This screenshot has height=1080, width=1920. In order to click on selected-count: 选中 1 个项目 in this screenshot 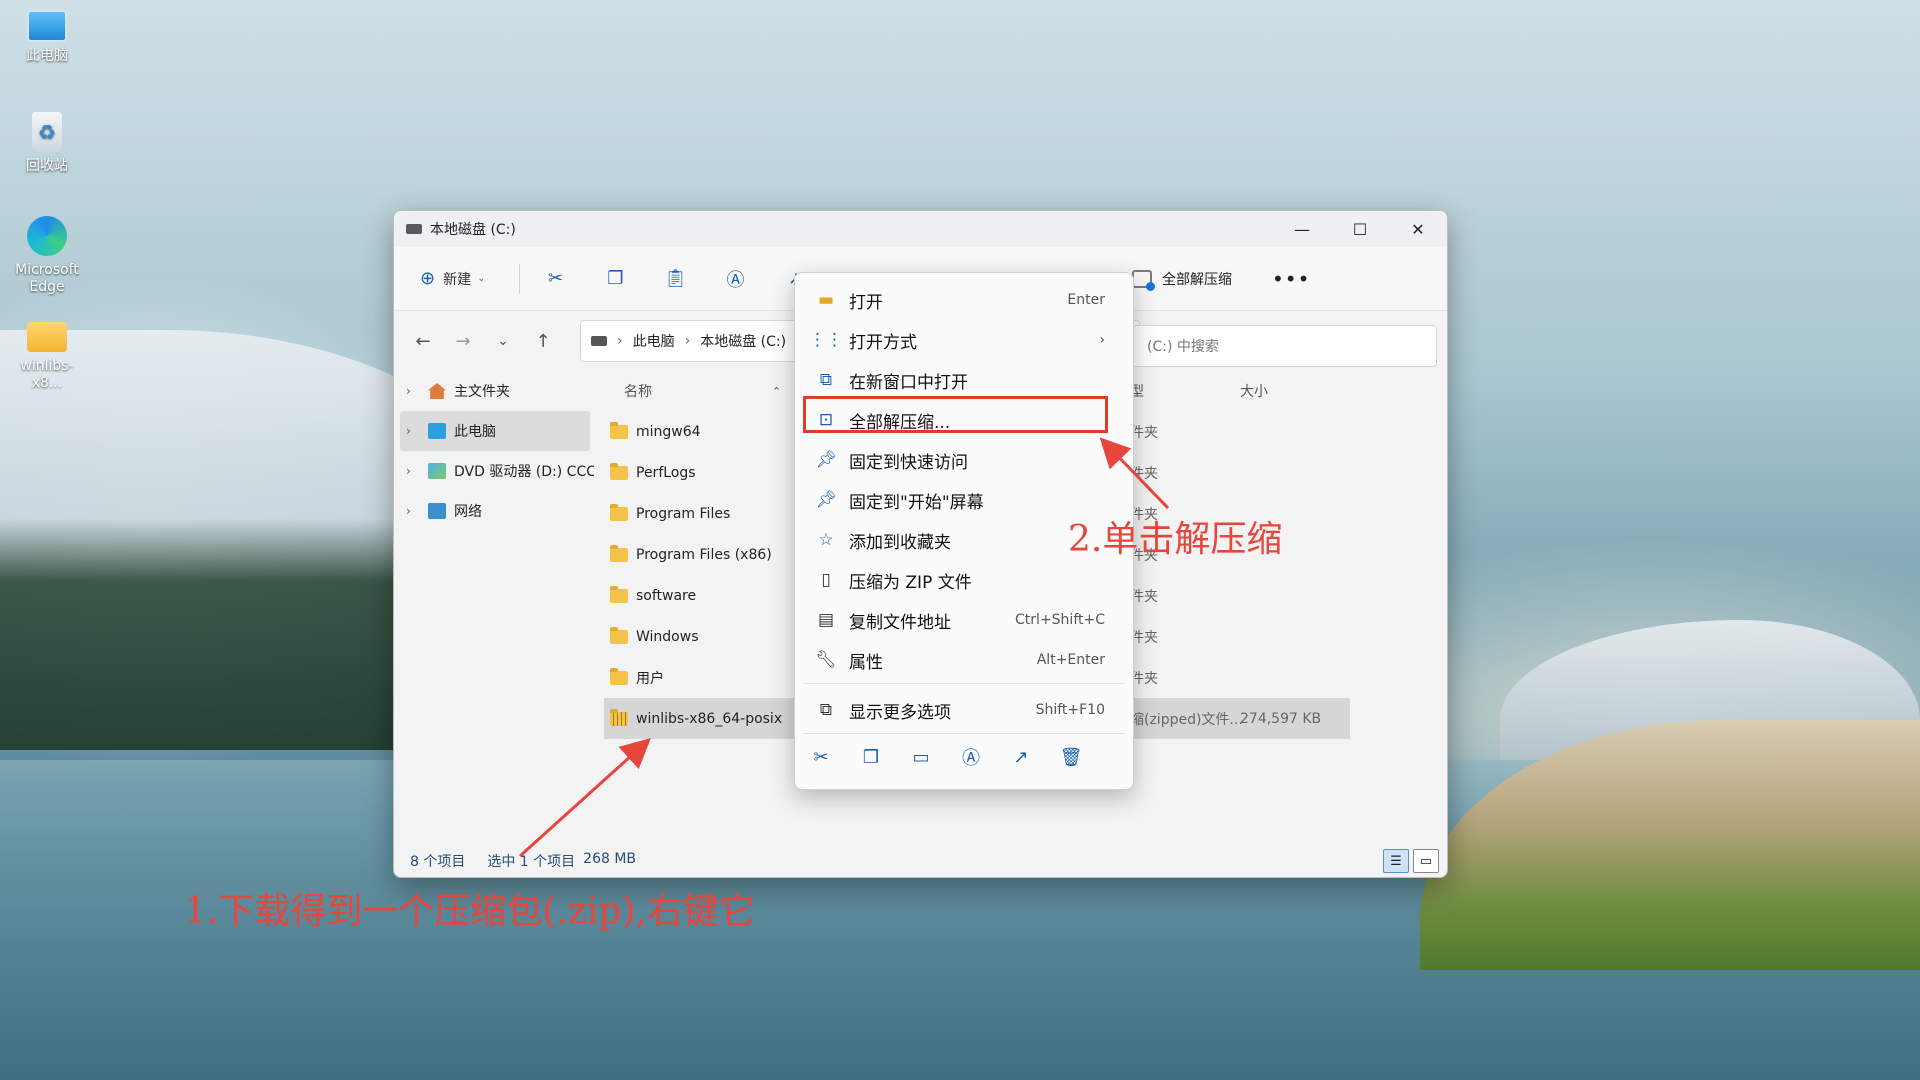, I will do `click(531, 862)`.